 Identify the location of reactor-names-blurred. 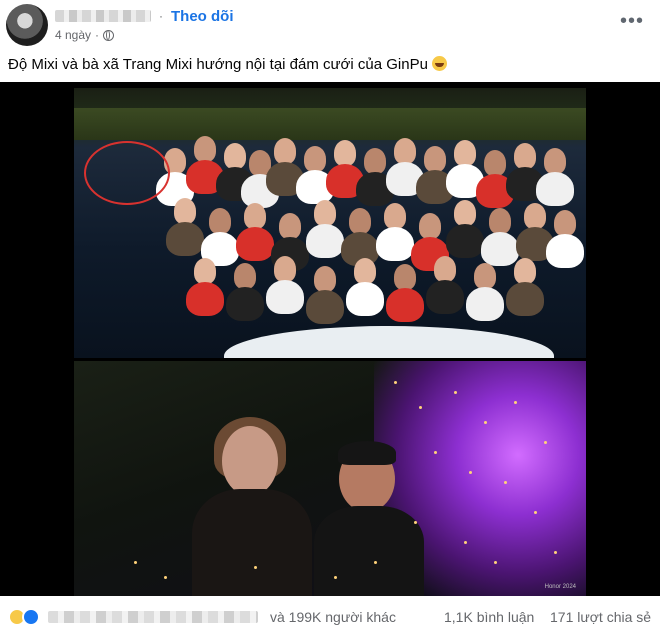
(153, 617).